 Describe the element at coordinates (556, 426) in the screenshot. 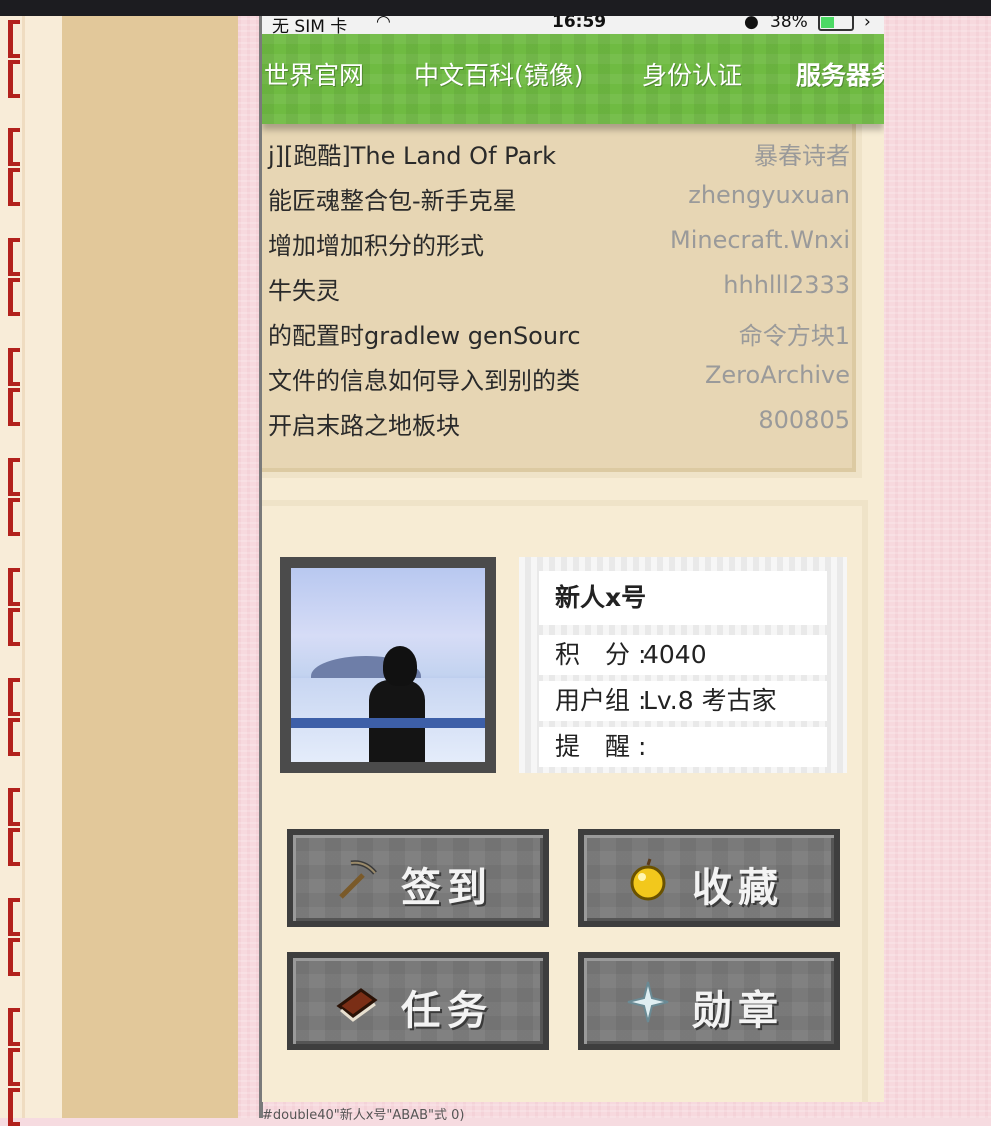

I see `list-item: 开启末路之地板块 800805` at that location.